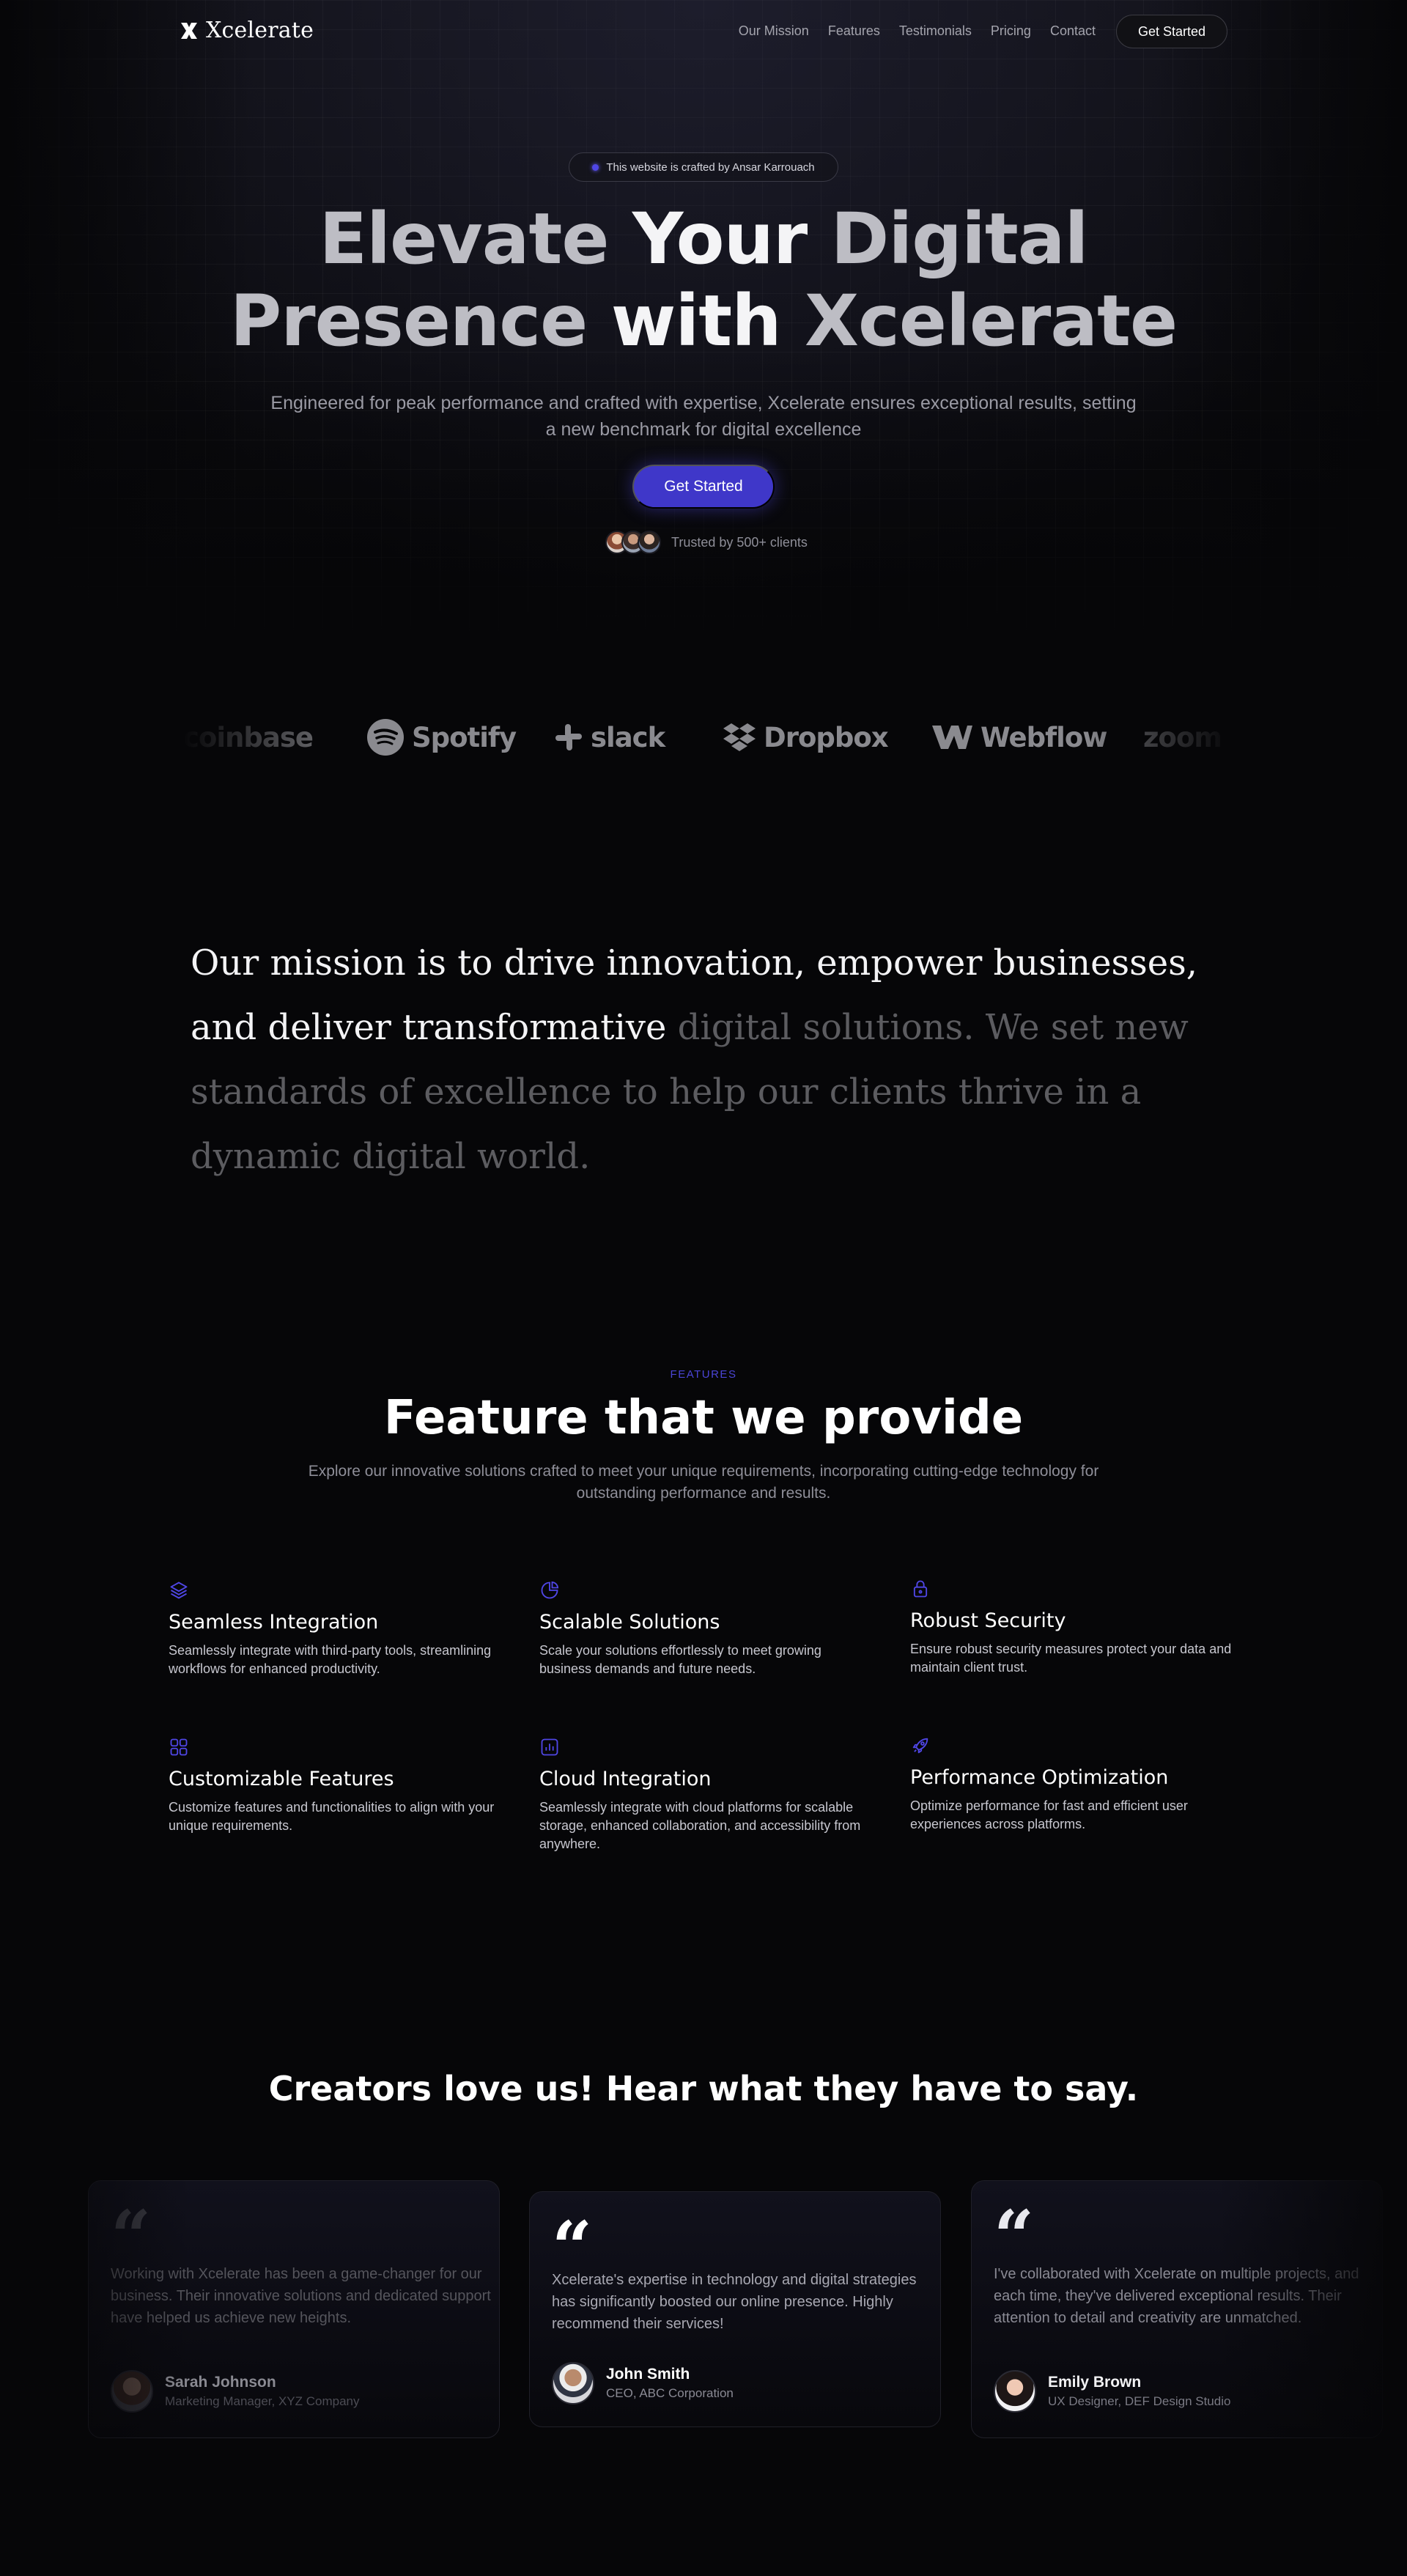 The width and height of the screenshot is (1407, 2576). I want to click on nav-link-our-mission: Our Mission, so click(774, 31).